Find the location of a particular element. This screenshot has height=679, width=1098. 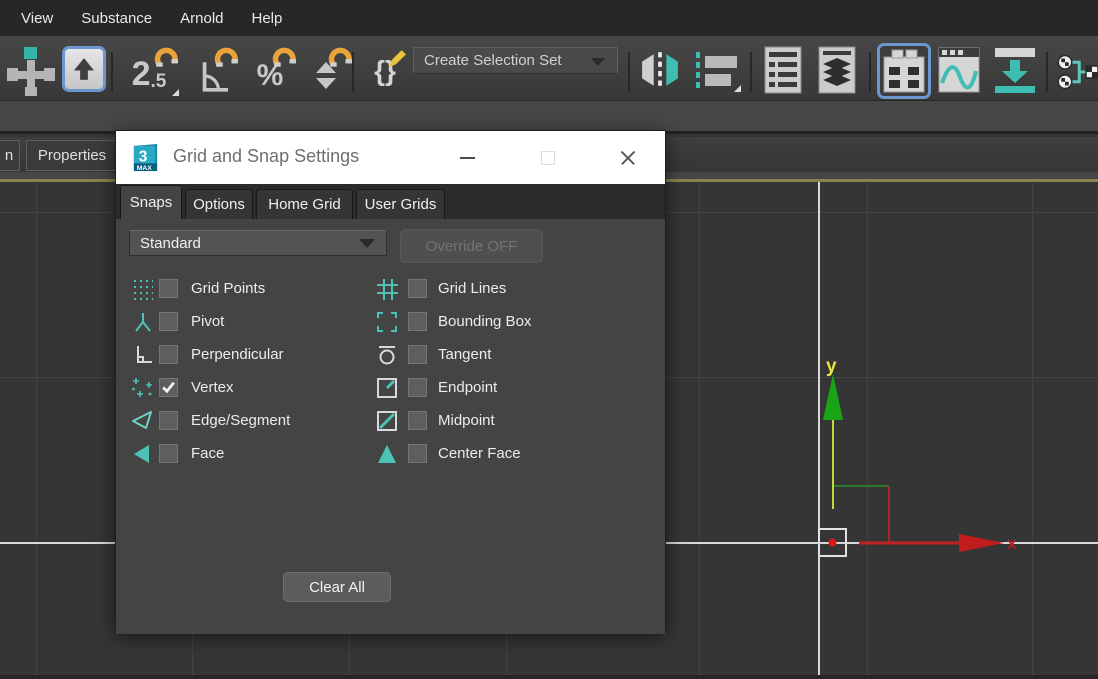

panel-tab-label: n is located at coordinates (9, 155).